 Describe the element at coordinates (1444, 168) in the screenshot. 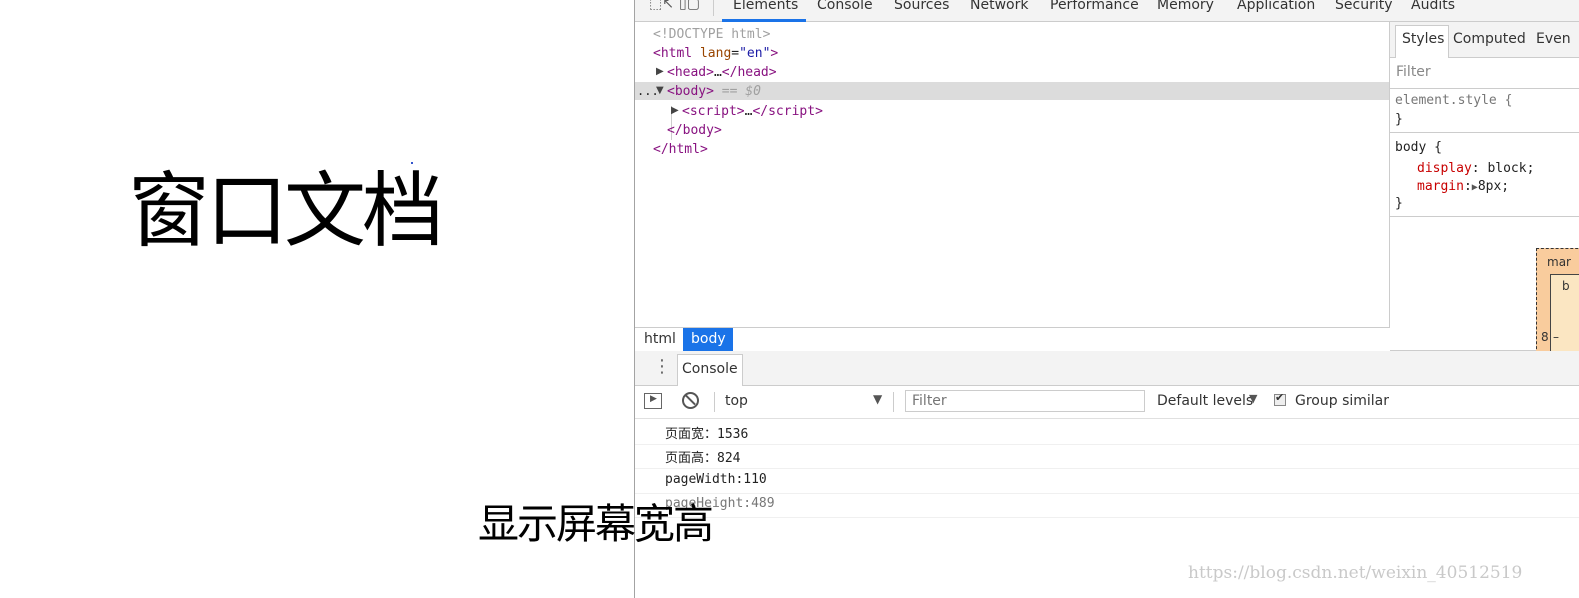

I see `display-prop-name: display` at that location.